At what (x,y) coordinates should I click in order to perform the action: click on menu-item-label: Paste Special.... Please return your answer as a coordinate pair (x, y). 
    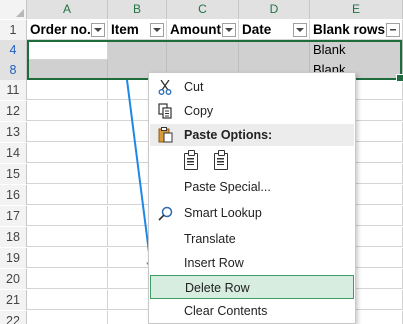
    Looking at the image, I should click on (227, 187).